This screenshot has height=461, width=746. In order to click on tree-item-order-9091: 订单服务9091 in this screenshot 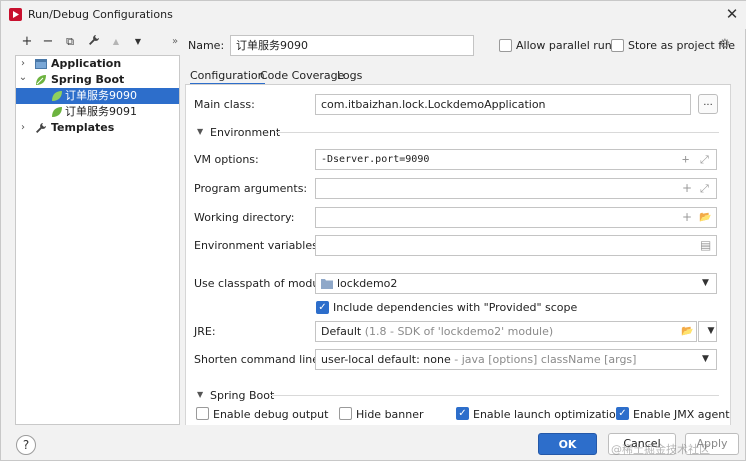, I will do `click(97, 112)`.